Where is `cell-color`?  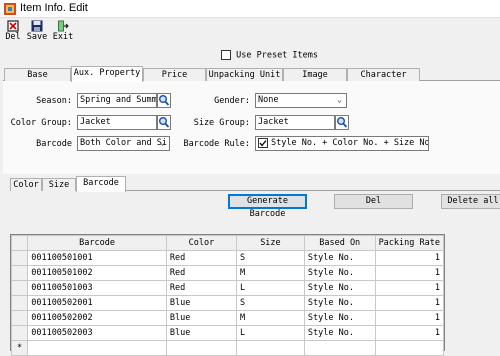
cell-color is located at coordinates (201, 348).